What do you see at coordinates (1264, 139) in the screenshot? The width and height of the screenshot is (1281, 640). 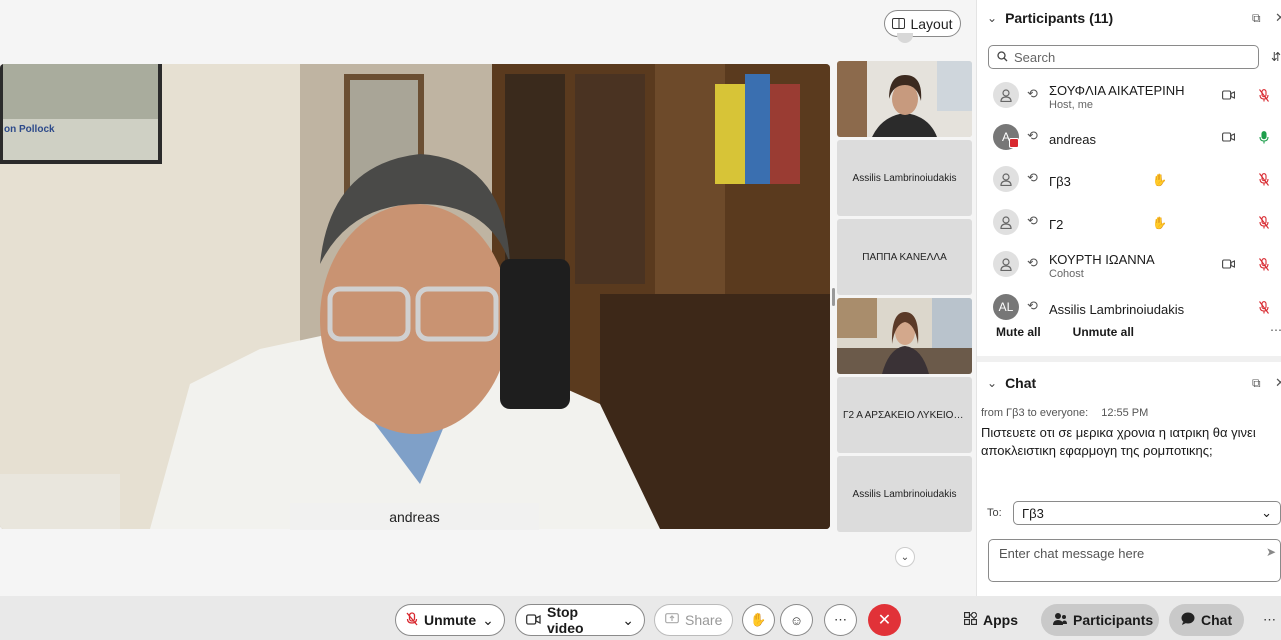 I see `mic-icon` at bounding box center [1264, 139].